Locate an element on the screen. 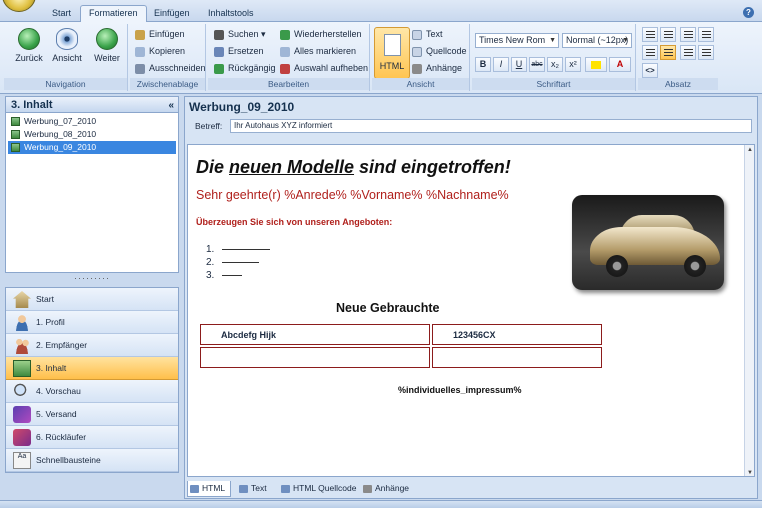 Image resolution: width=762 pixels, height=508 pixels. tab-formatieren: Formatieren is located at coordinates (113, 14).